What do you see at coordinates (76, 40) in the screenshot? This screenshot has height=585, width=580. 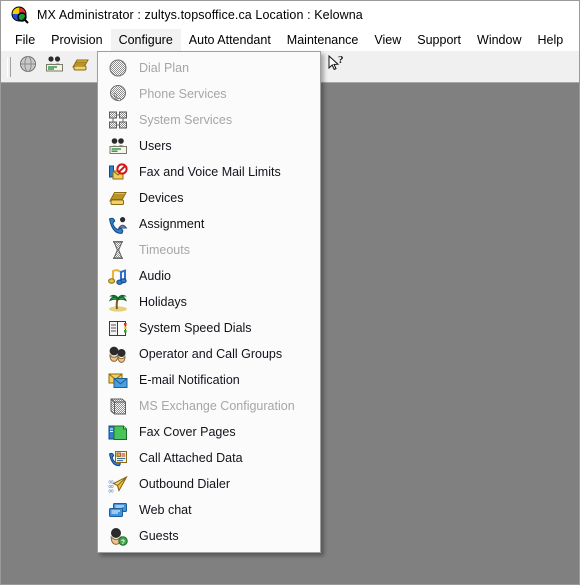 I see `menu-provision: Provision` at bounding box center [76, 40].